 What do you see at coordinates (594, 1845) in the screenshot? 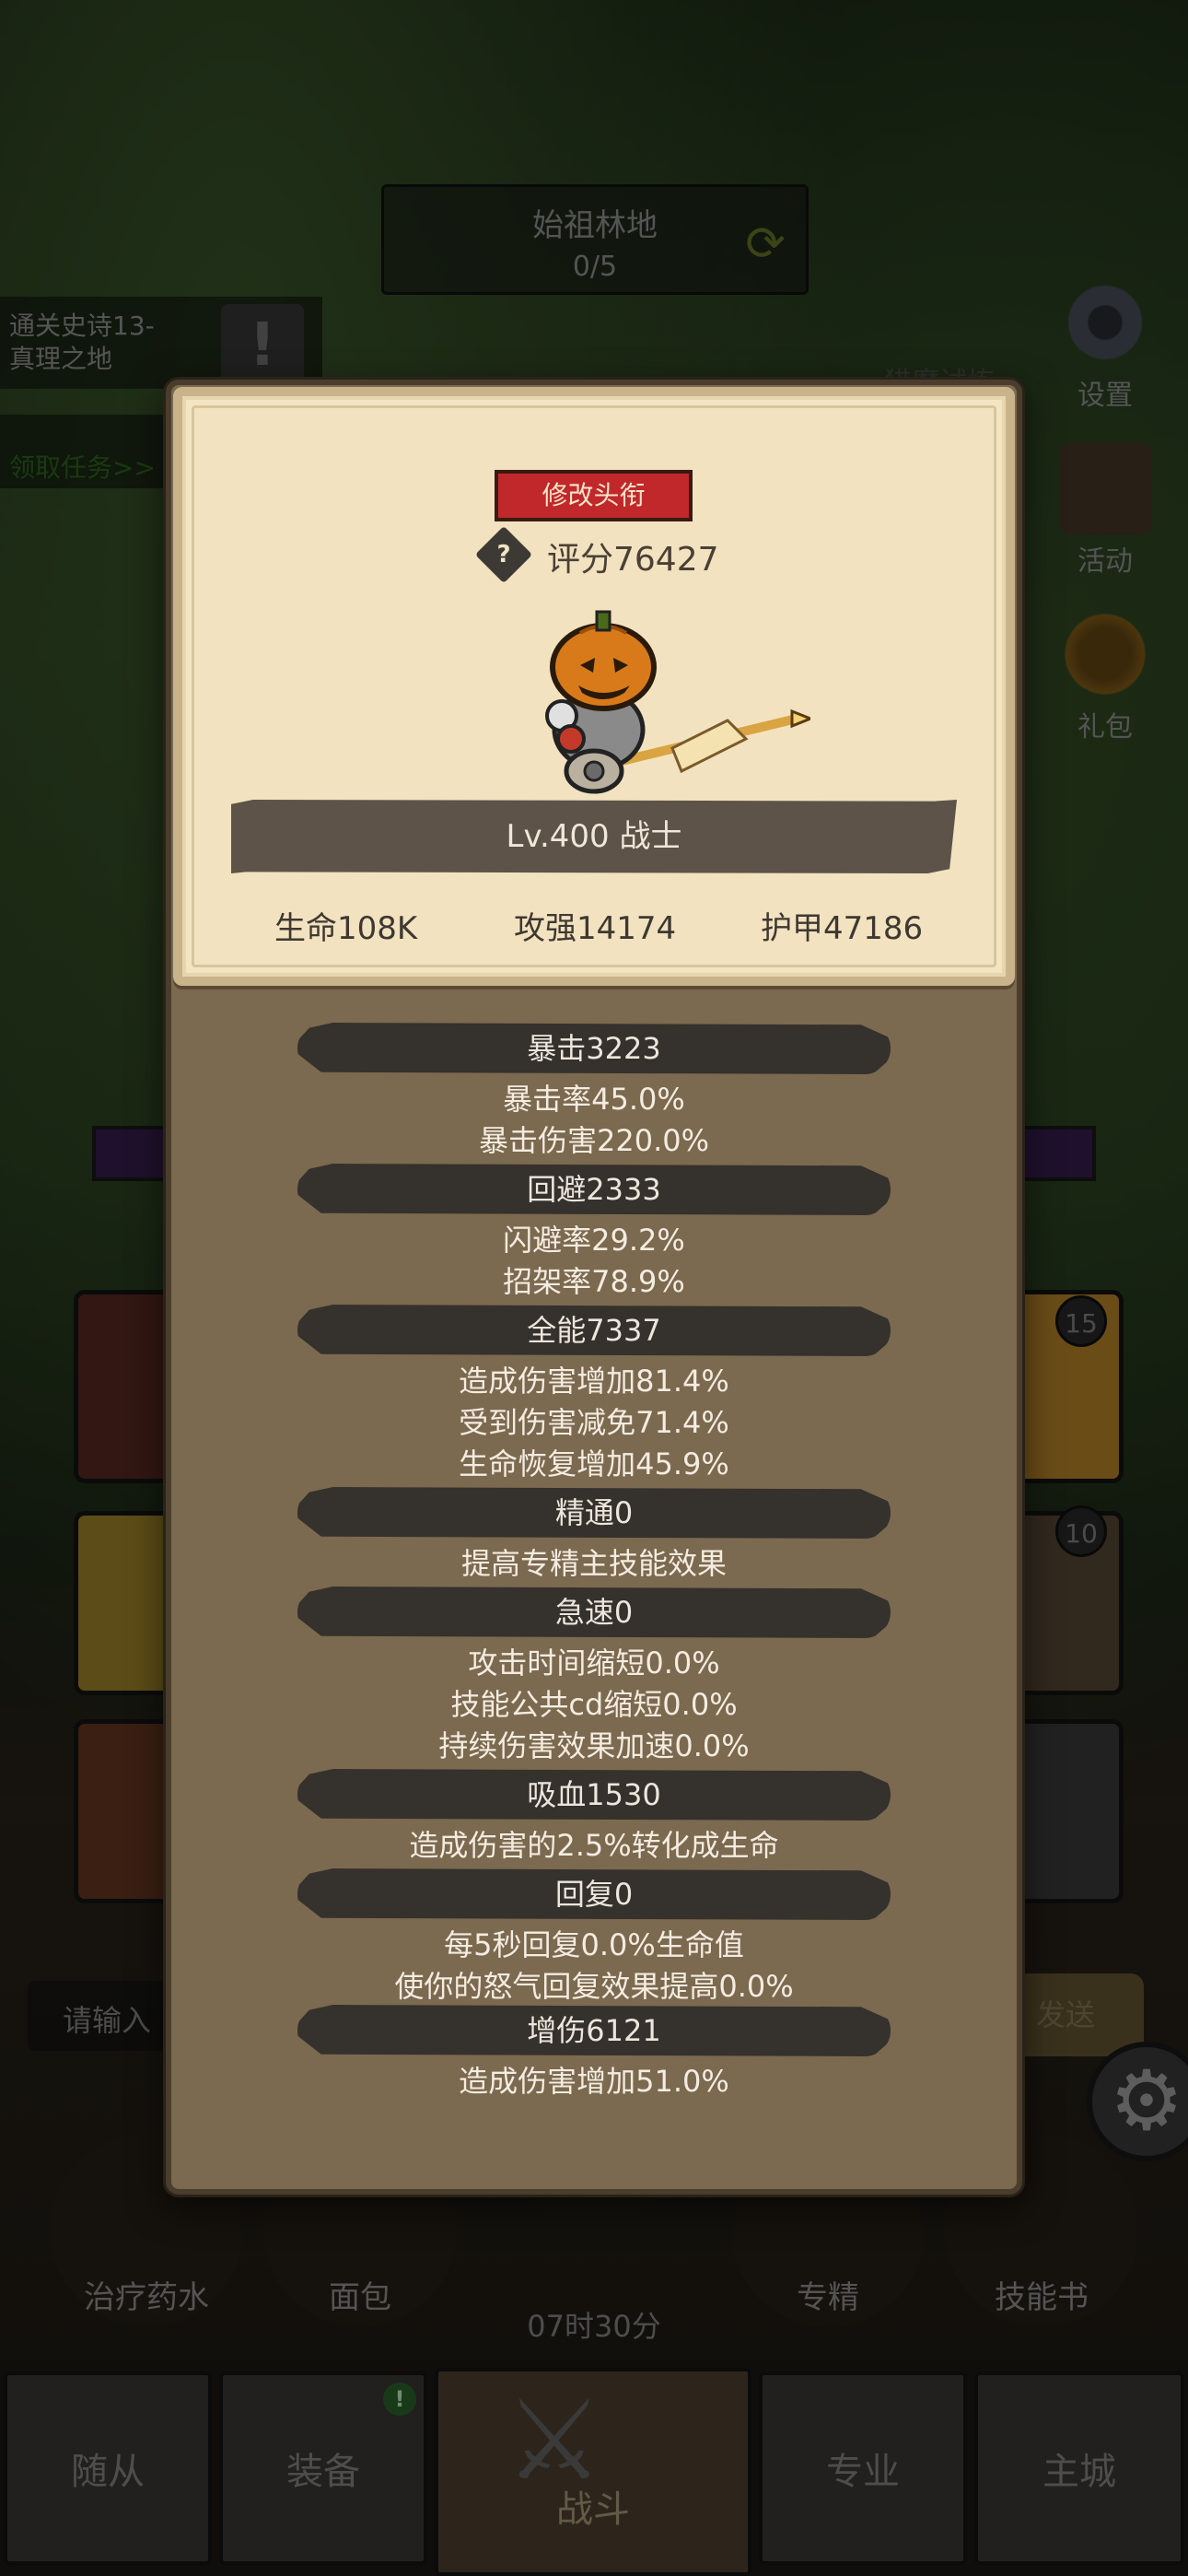
I see `stat-line: 造成伤害的2.5%转化成生命` at bounding box center [594, 1845].